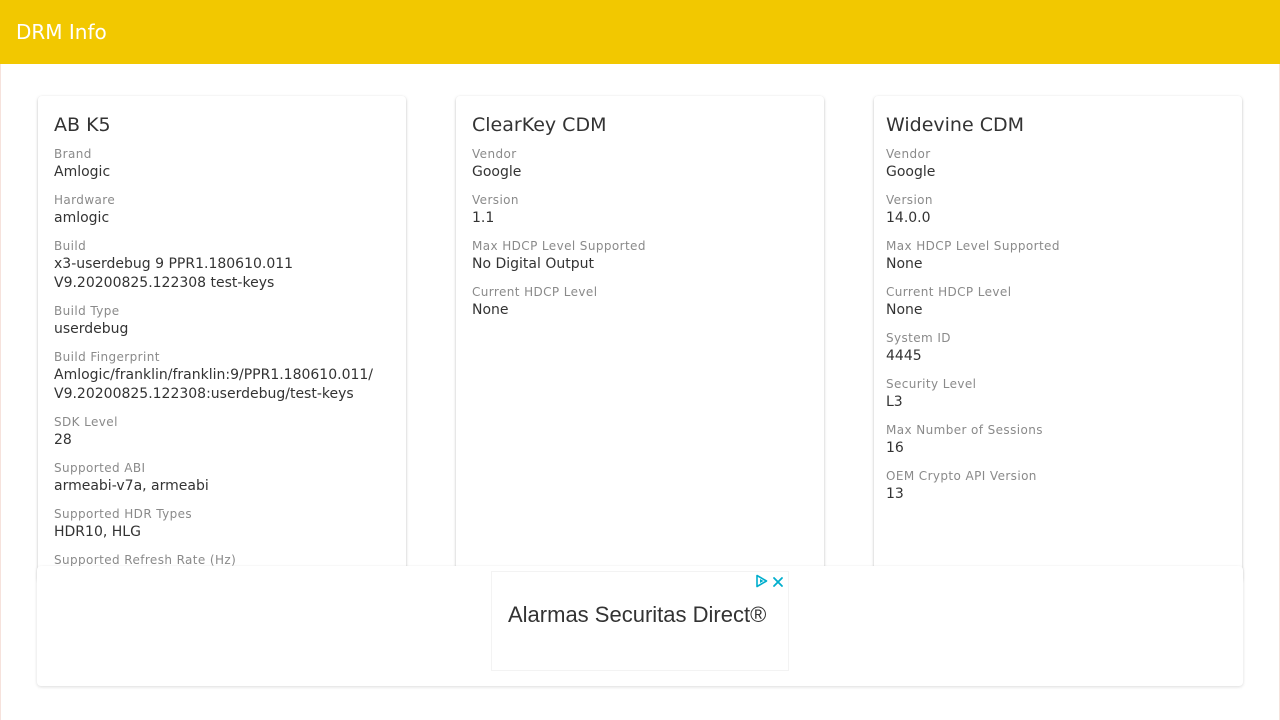  I want to click on security-level-field: Security Level L3, so click(1056, 394).